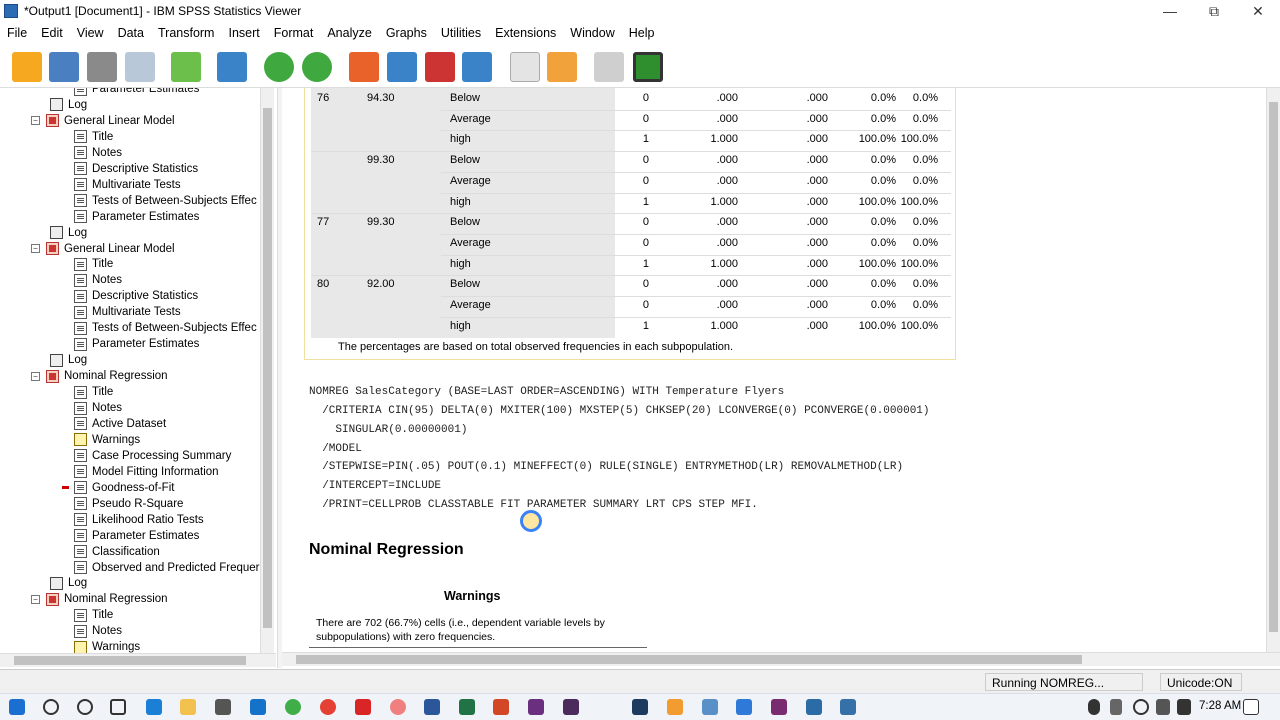  I want to click on edge-icon, so click(154, 707).